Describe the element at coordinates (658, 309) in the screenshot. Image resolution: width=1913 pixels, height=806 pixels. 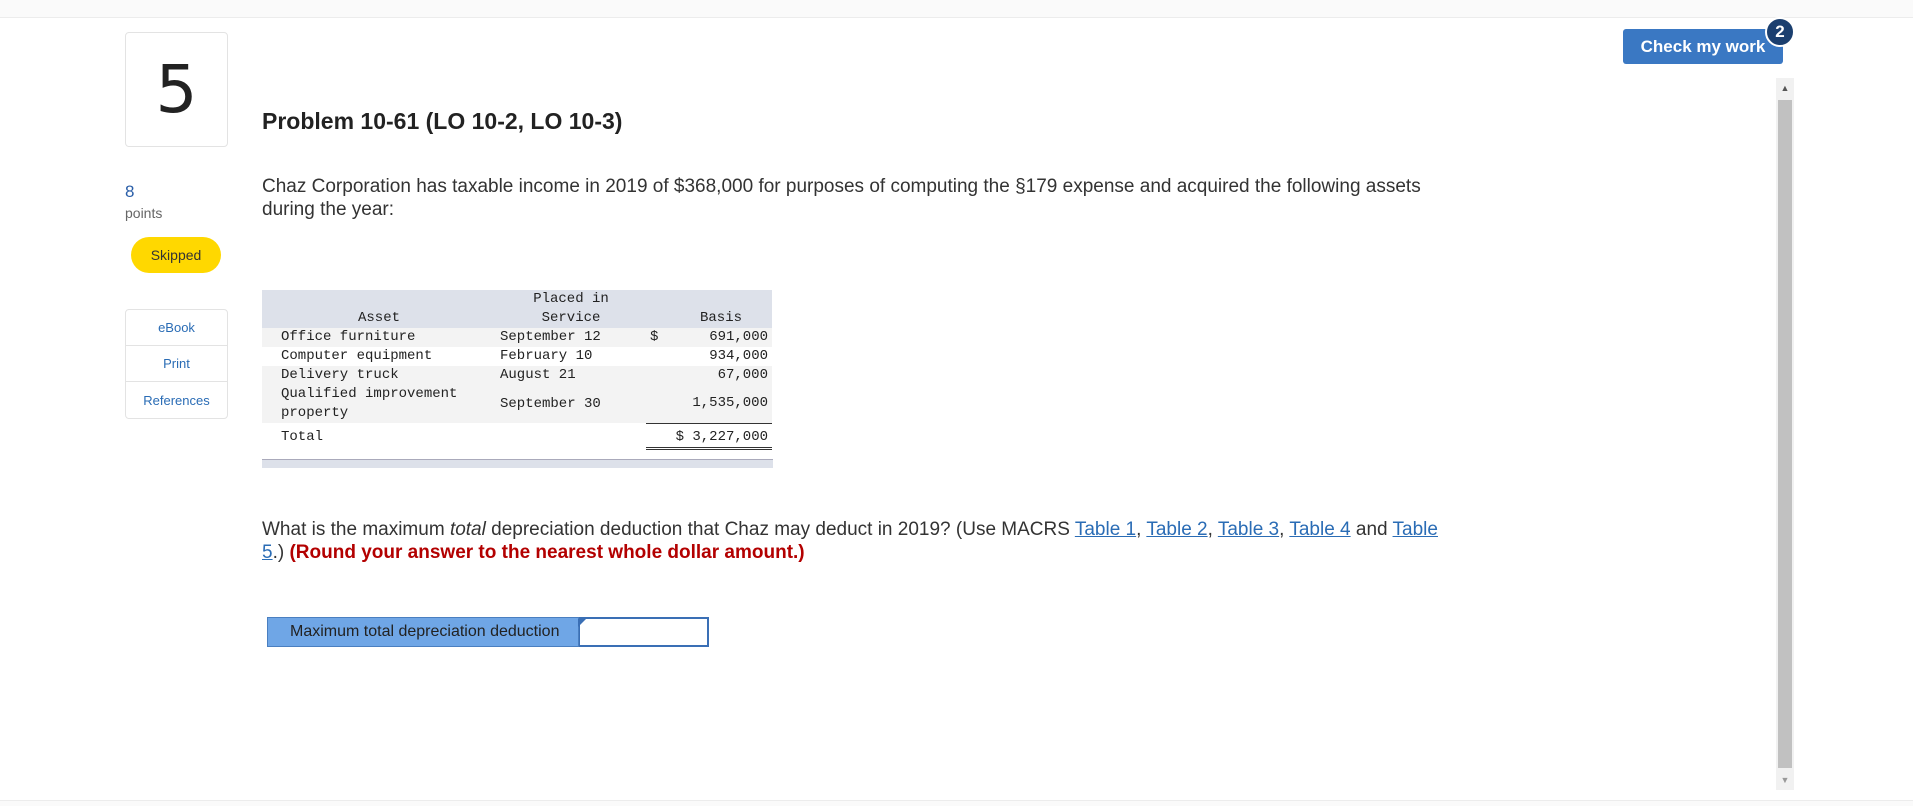
I see `header-dollar` at that location.